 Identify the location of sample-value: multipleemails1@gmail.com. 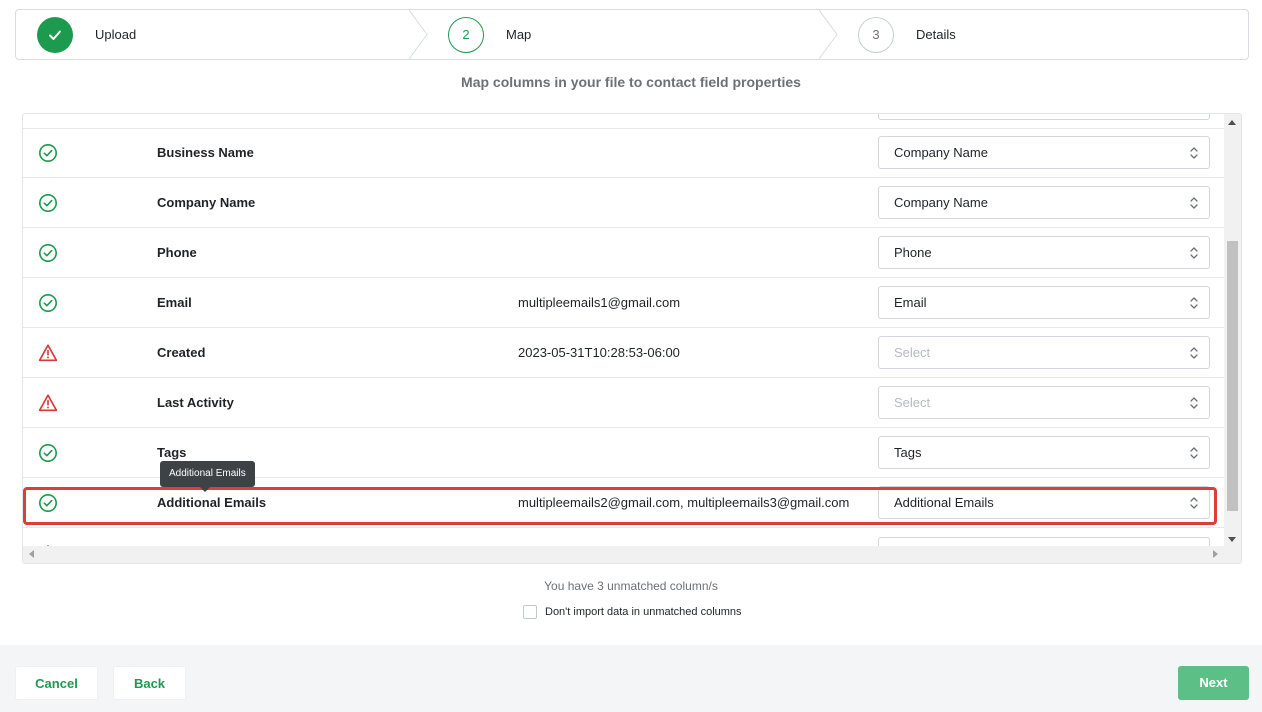
(599, 302).